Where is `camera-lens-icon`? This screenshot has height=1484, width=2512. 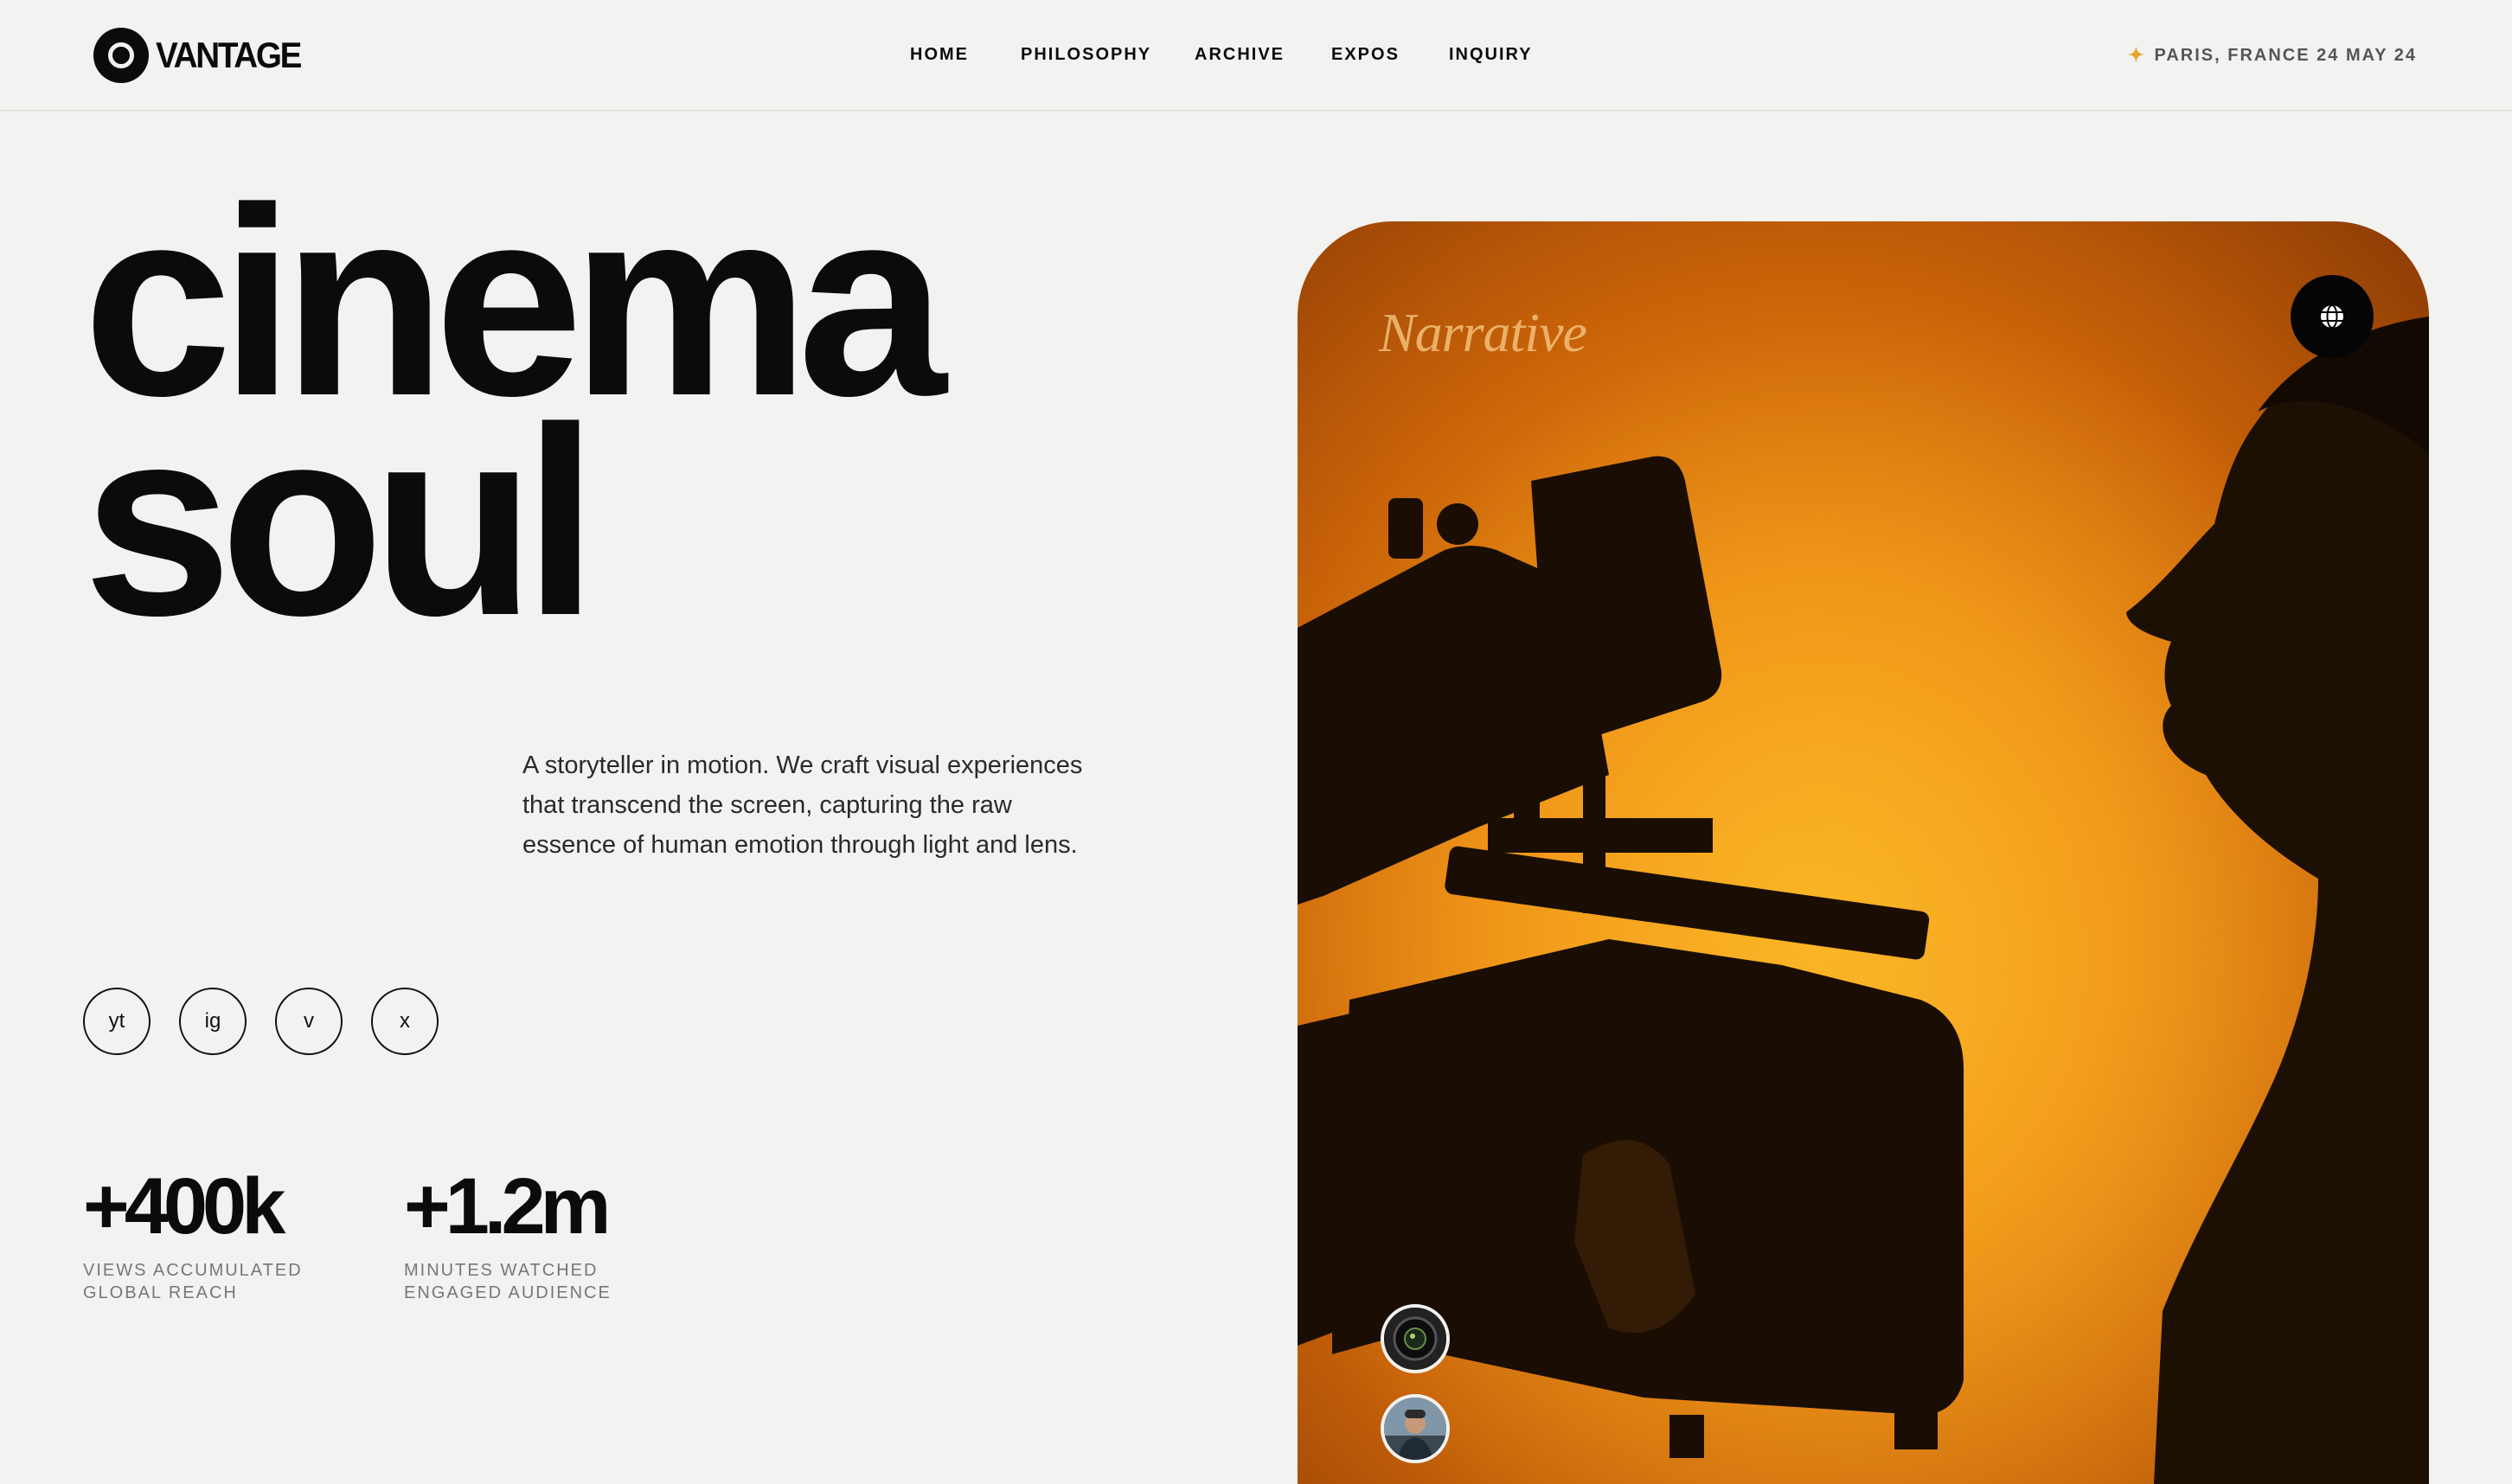
camera-lens-icon is located at coordinates (1415, 1339).